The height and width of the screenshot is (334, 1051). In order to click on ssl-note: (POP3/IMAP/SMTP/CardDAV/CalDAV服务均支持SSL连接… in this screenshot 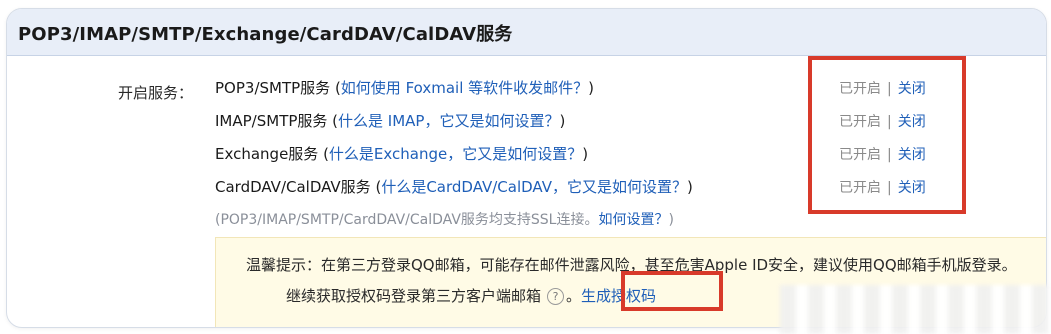, I will do `click(444, 220)`.